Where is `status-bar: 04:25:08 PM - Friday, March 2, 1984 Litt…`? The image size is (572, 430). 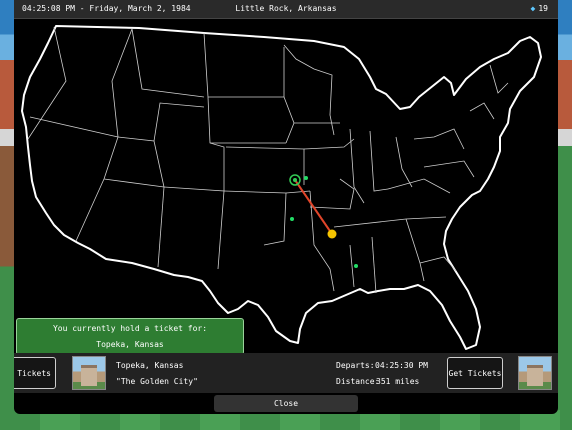
status-bar: 04:25:08 PM - Friday, March 2, 1984 Litt… is located at coordinates (286, 9).